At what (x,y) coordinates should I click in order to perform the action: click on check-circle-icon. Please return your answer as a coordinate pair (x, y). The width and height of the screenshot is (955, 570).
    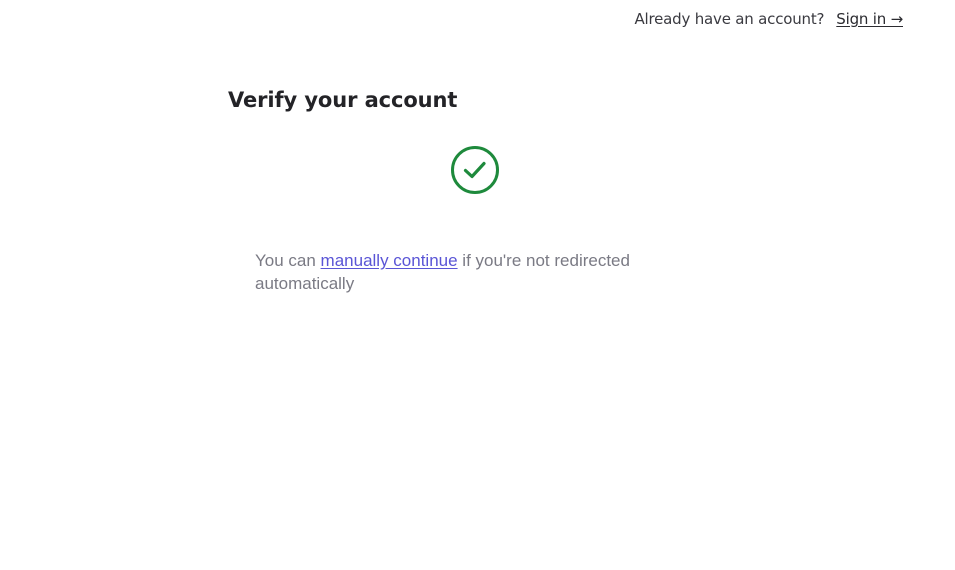
    Looking at the image, I should click on (475, 170).